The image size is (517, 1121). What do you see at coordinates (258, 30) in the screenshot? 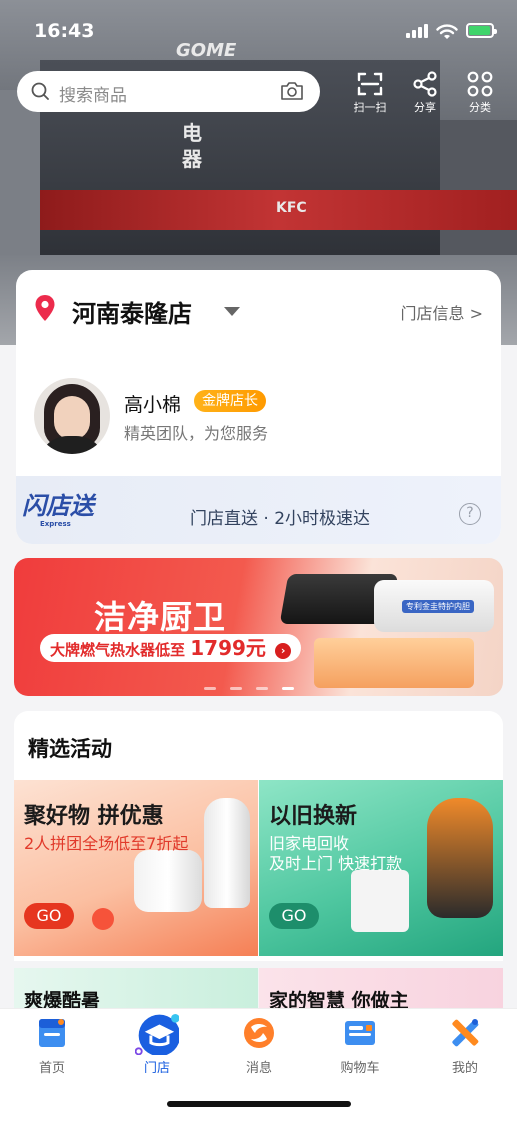
I see `status-bar: 16:43` at bounding box center [258, 30].